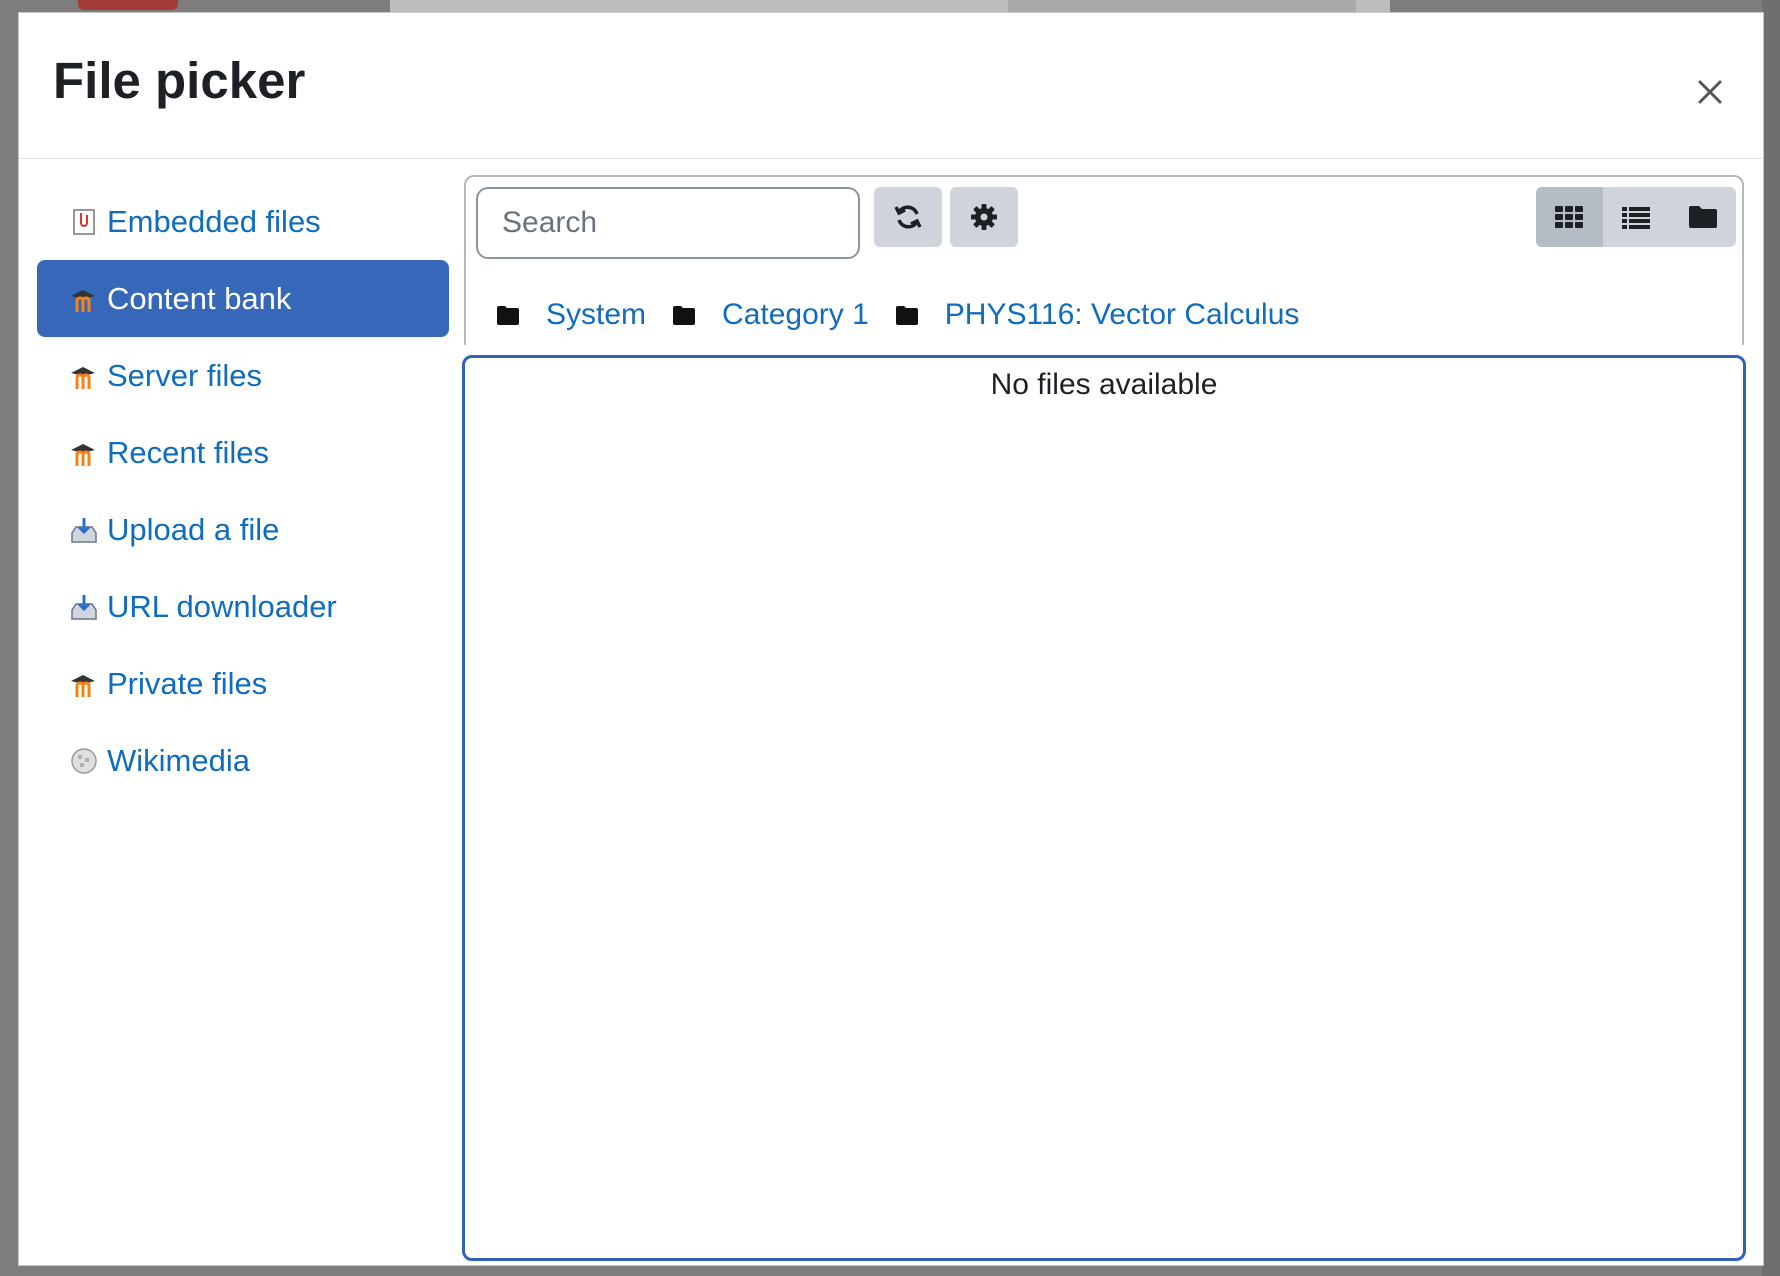 The width and height of the screenshot is (1780, 1276). I want to click on folder-view-button, so click(1702, 217).